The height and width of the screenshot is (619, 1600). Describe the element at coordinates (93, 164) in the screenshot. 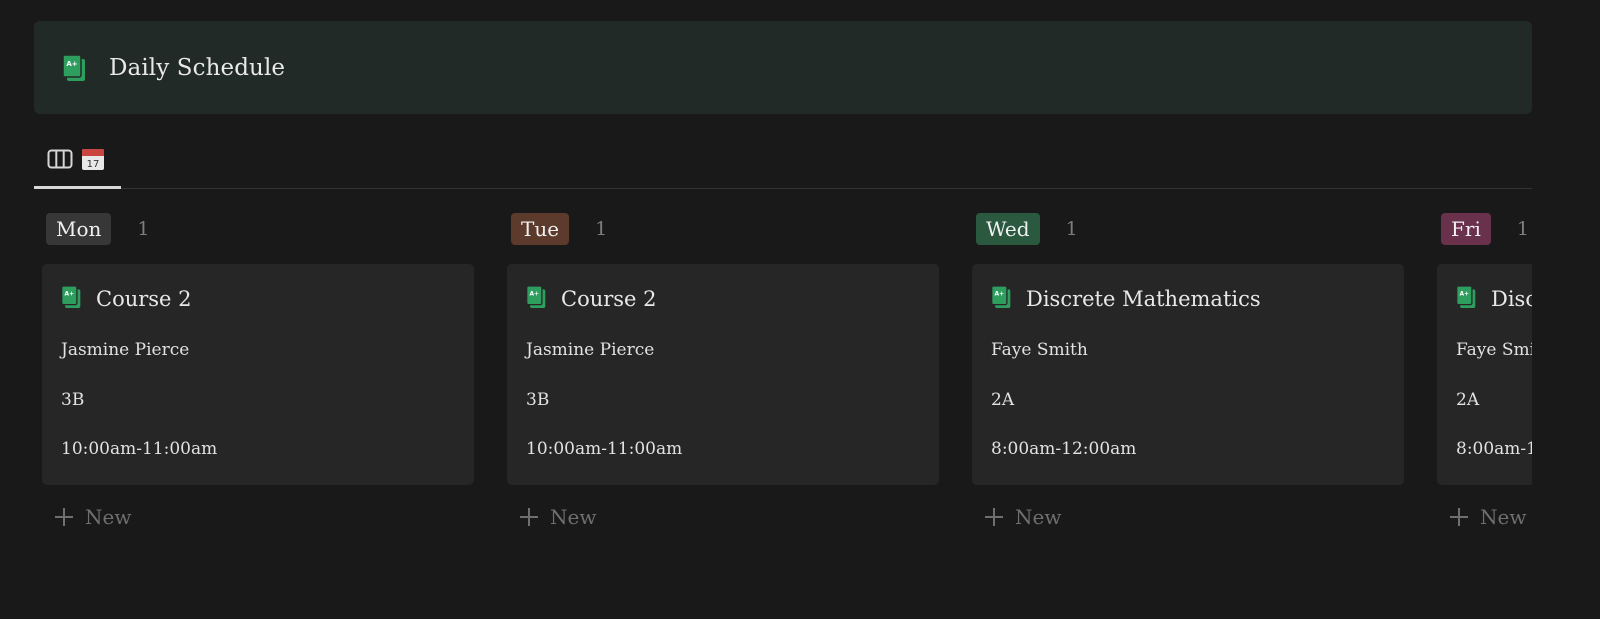

I see `svg-text: 17` at that location.